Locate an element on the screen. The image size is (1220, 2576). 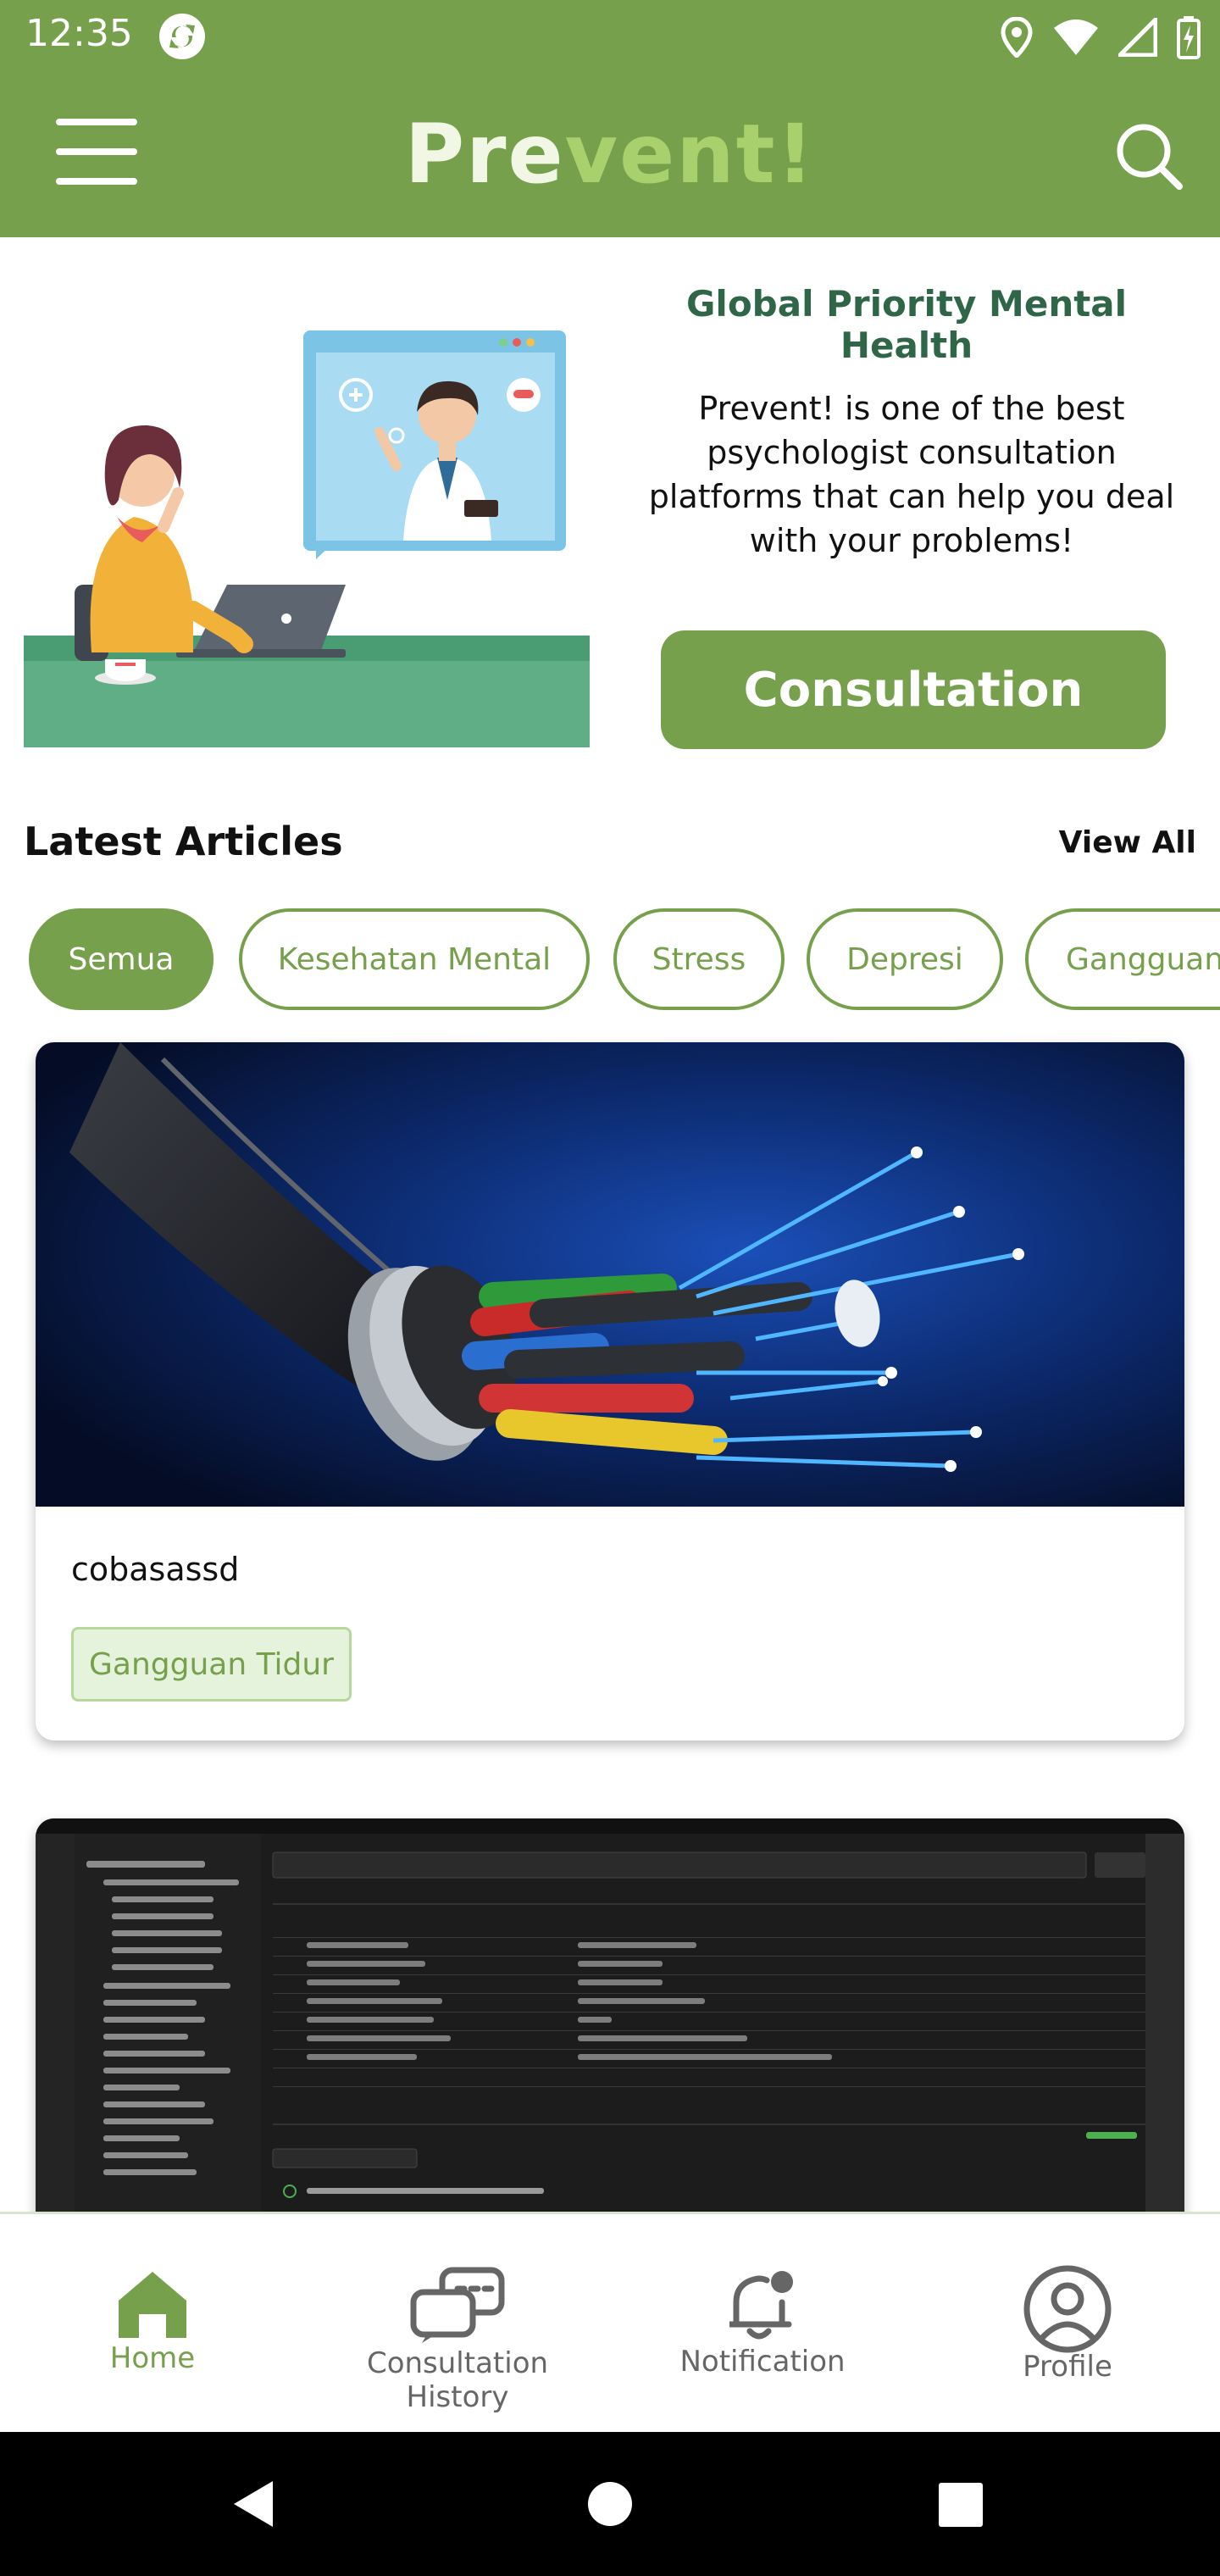
app-logo: Prevent! is located at coordinates (610, 154).